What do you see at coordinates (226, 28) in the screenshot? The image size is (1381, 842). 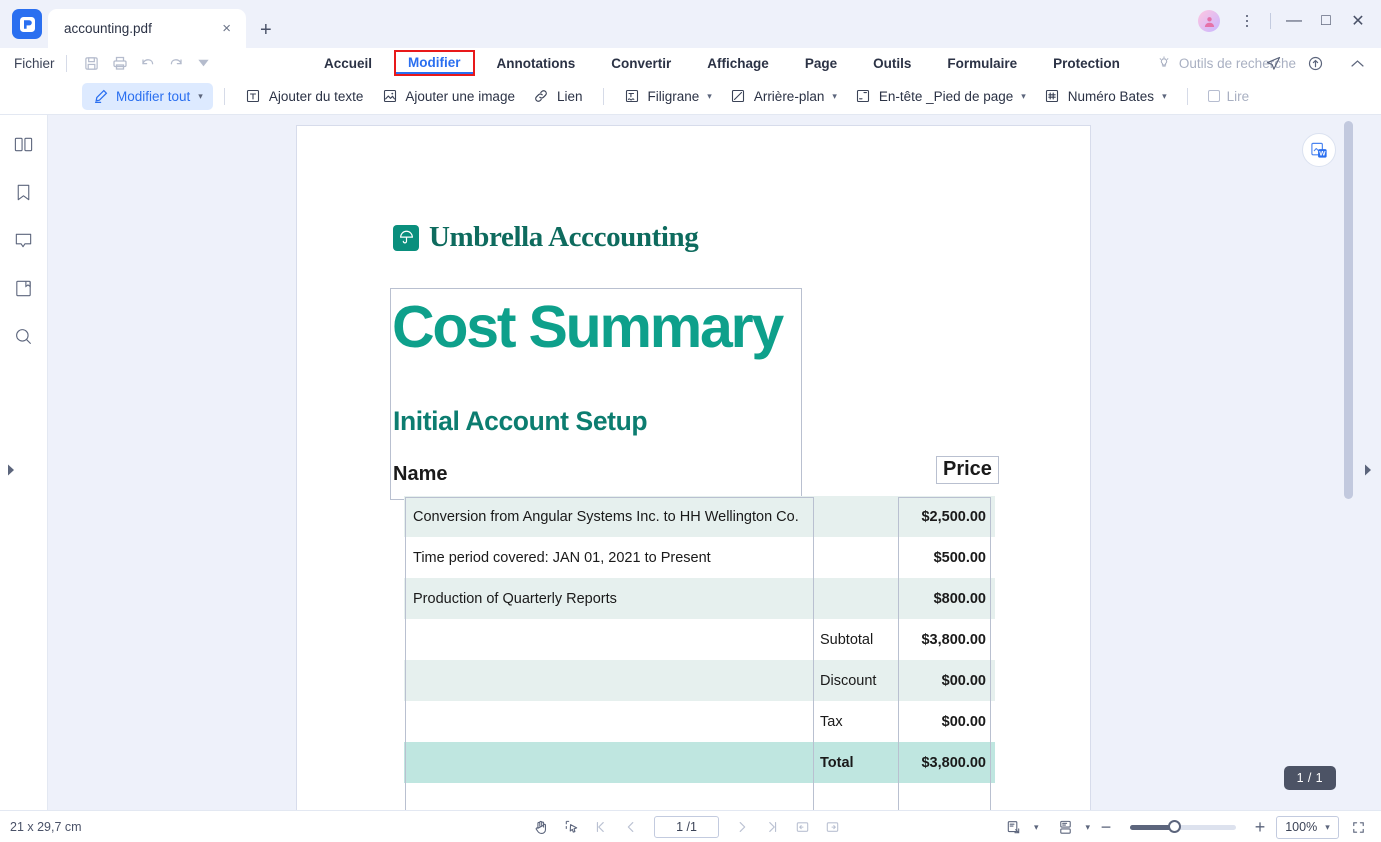 I see `close-icon: ×` at bounding box center [226, 28].